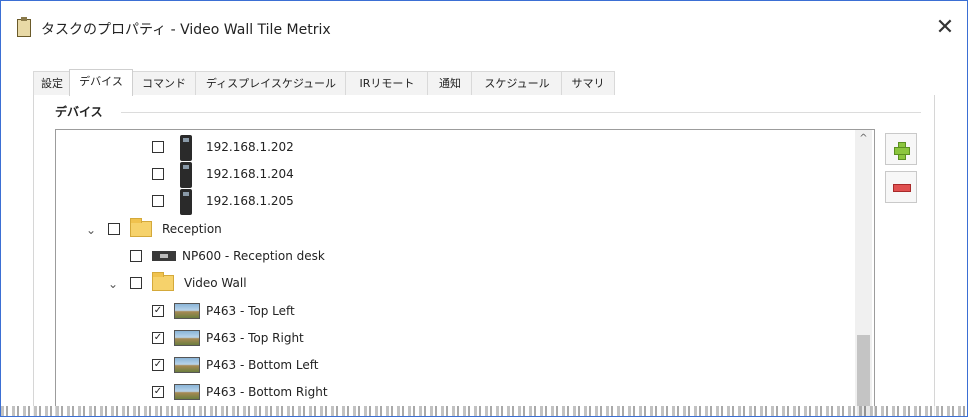  Describe the element at coordinates (517, 83) in the screenshot. I see `tab-schedule: スケジュール` at that location.